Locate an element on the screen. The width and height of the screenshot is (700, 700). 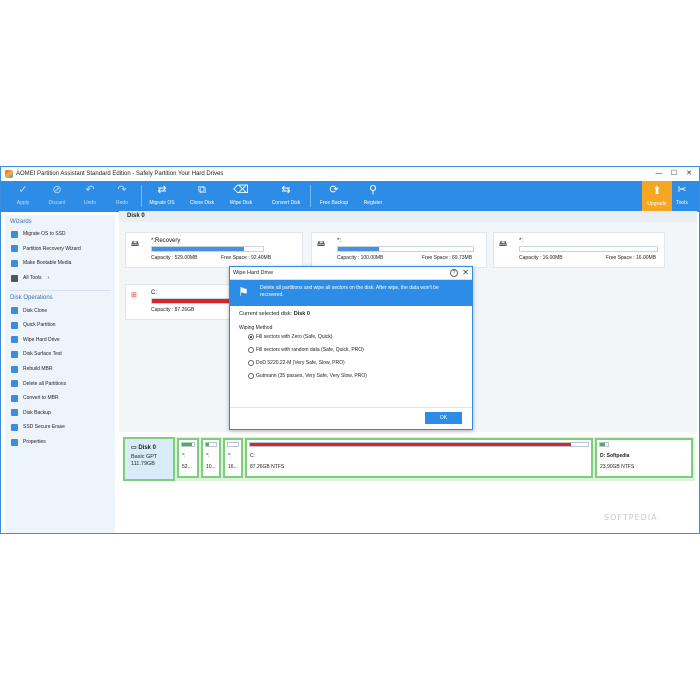
block-name: D: Softpedia is located at coordinates (615, 456).